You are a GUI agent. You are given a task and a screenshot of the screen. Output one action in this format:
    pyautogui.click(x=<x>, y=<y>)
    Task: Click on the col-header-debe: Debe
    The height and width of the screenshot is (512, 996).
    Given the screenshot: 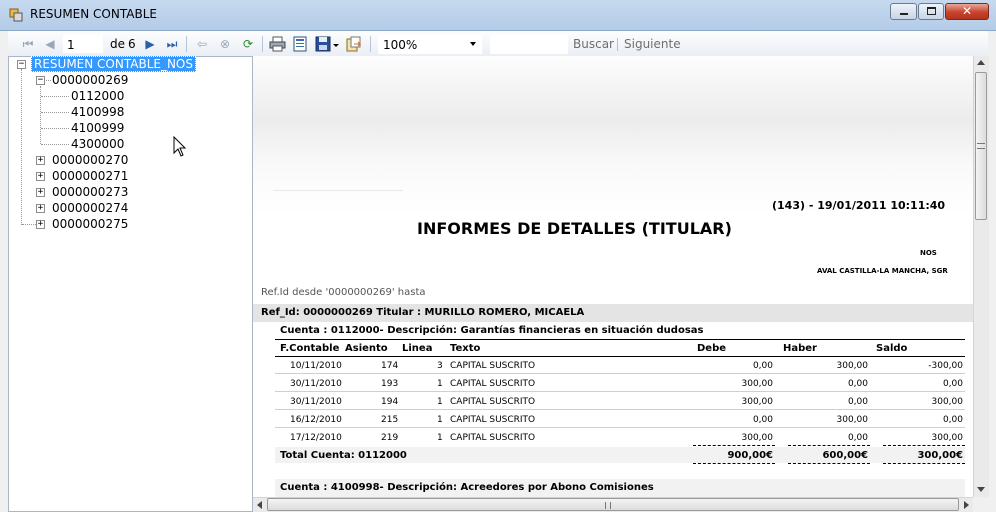 What is the action you would take?
    pyautogui.click(x=712, y=348)
    